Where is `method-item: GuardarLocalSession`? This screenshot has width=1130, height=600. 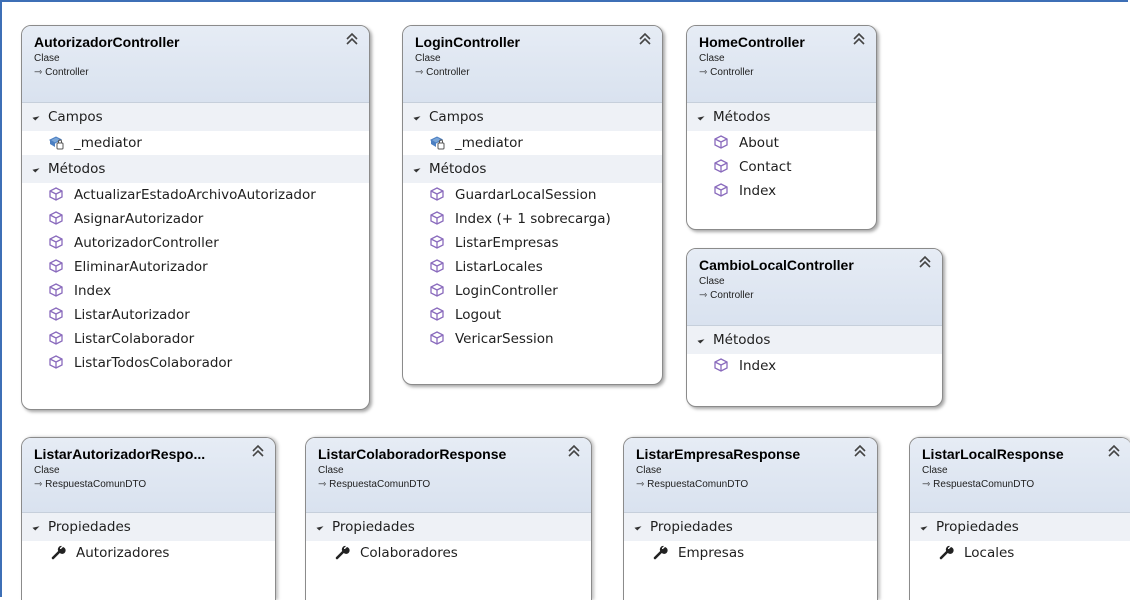 method-item: GuardarLocalSession is located at coordinates (532, 195).